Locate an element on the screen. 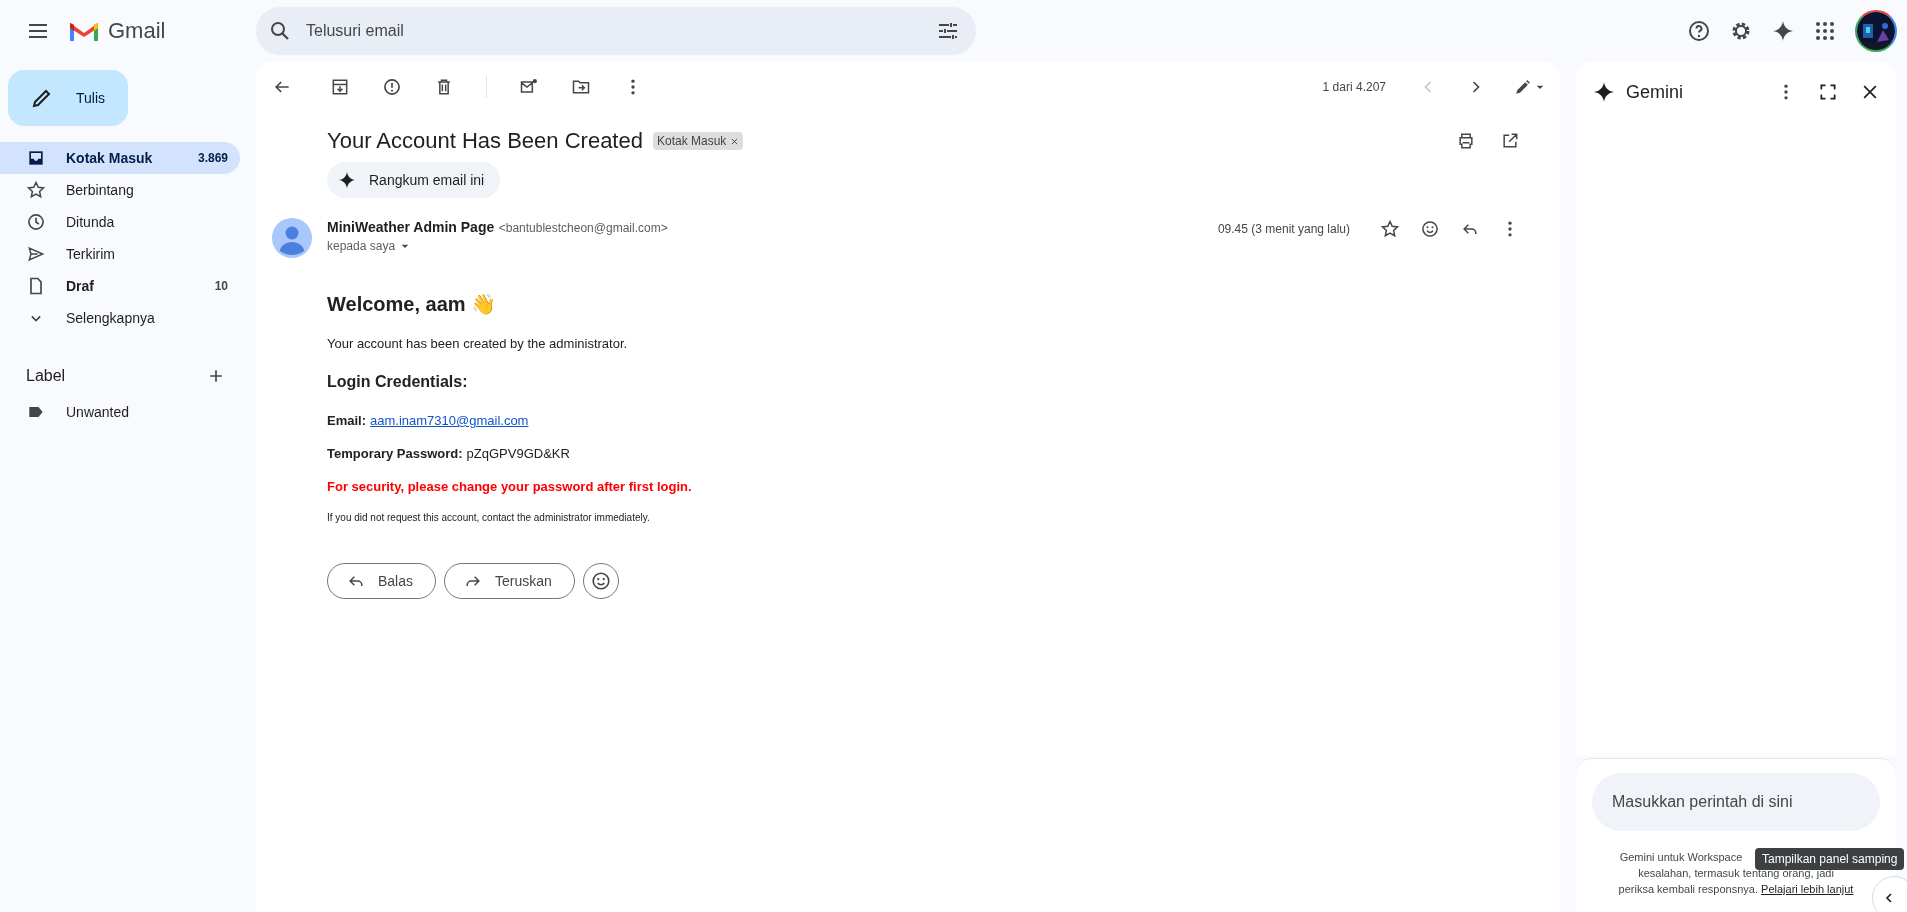  body-text: Your account has been created by the administrator. is located at coordinates (478, 343).